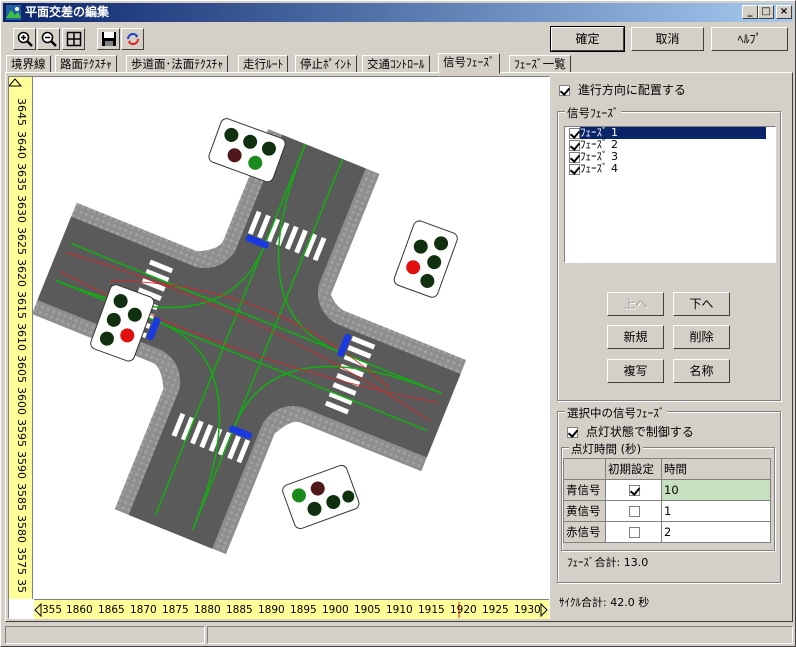 This screenshot has height=647, width=796. I want to click on move-down-button: 下へ, so click(701, 304).